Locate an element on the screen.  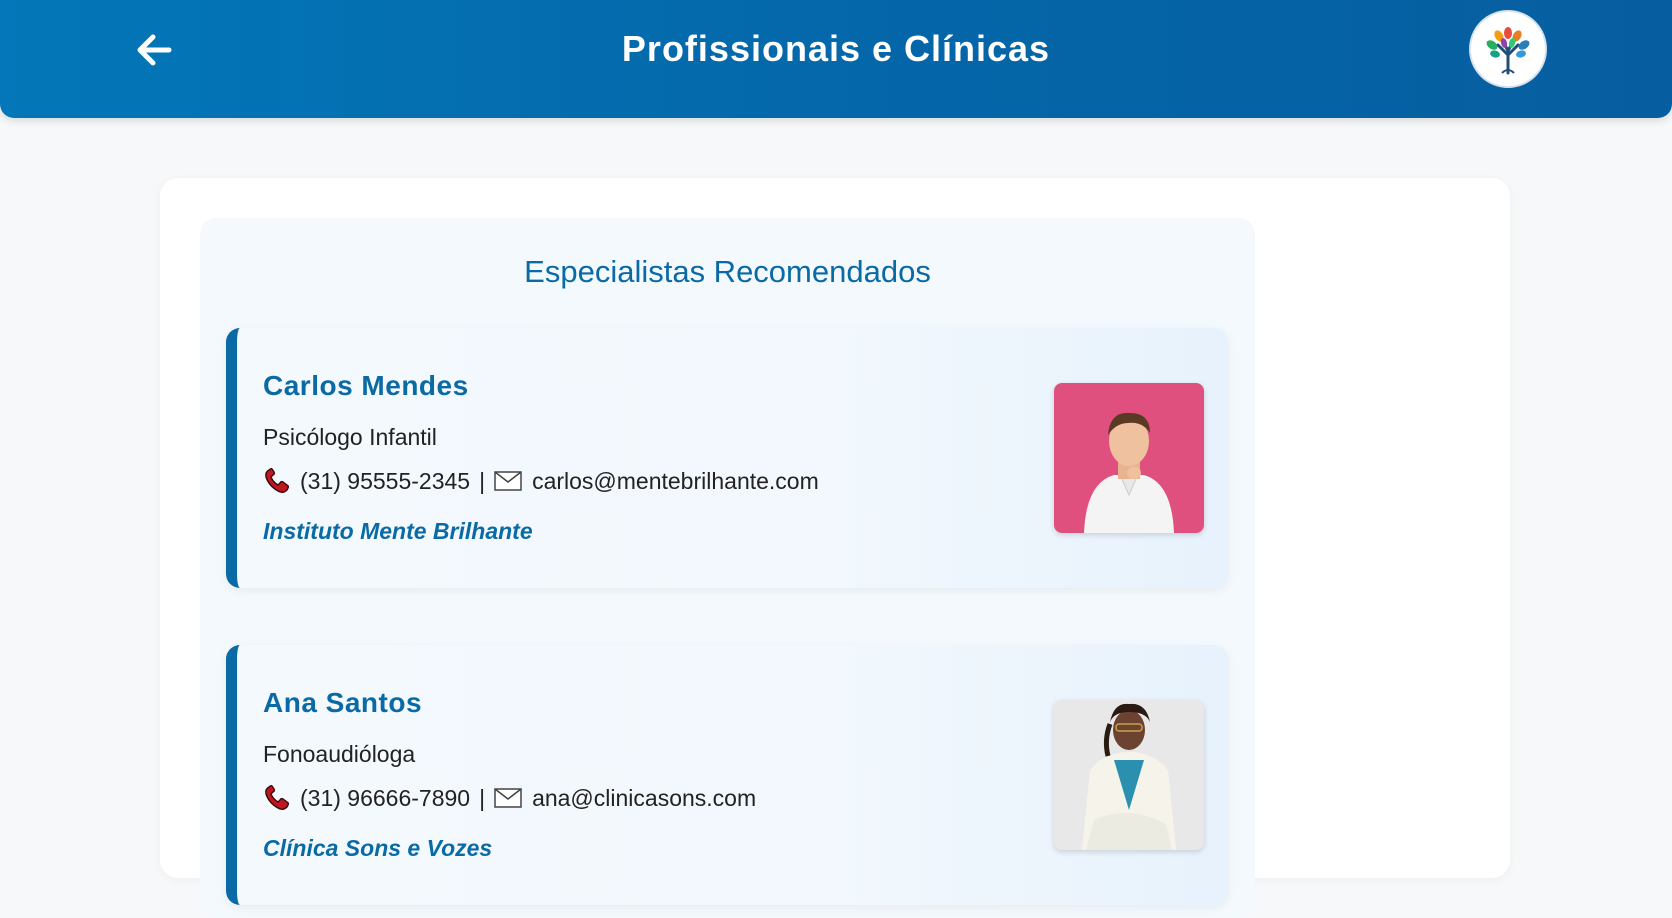
professional-name: Ana Santos is located at coordinates (343, 702).